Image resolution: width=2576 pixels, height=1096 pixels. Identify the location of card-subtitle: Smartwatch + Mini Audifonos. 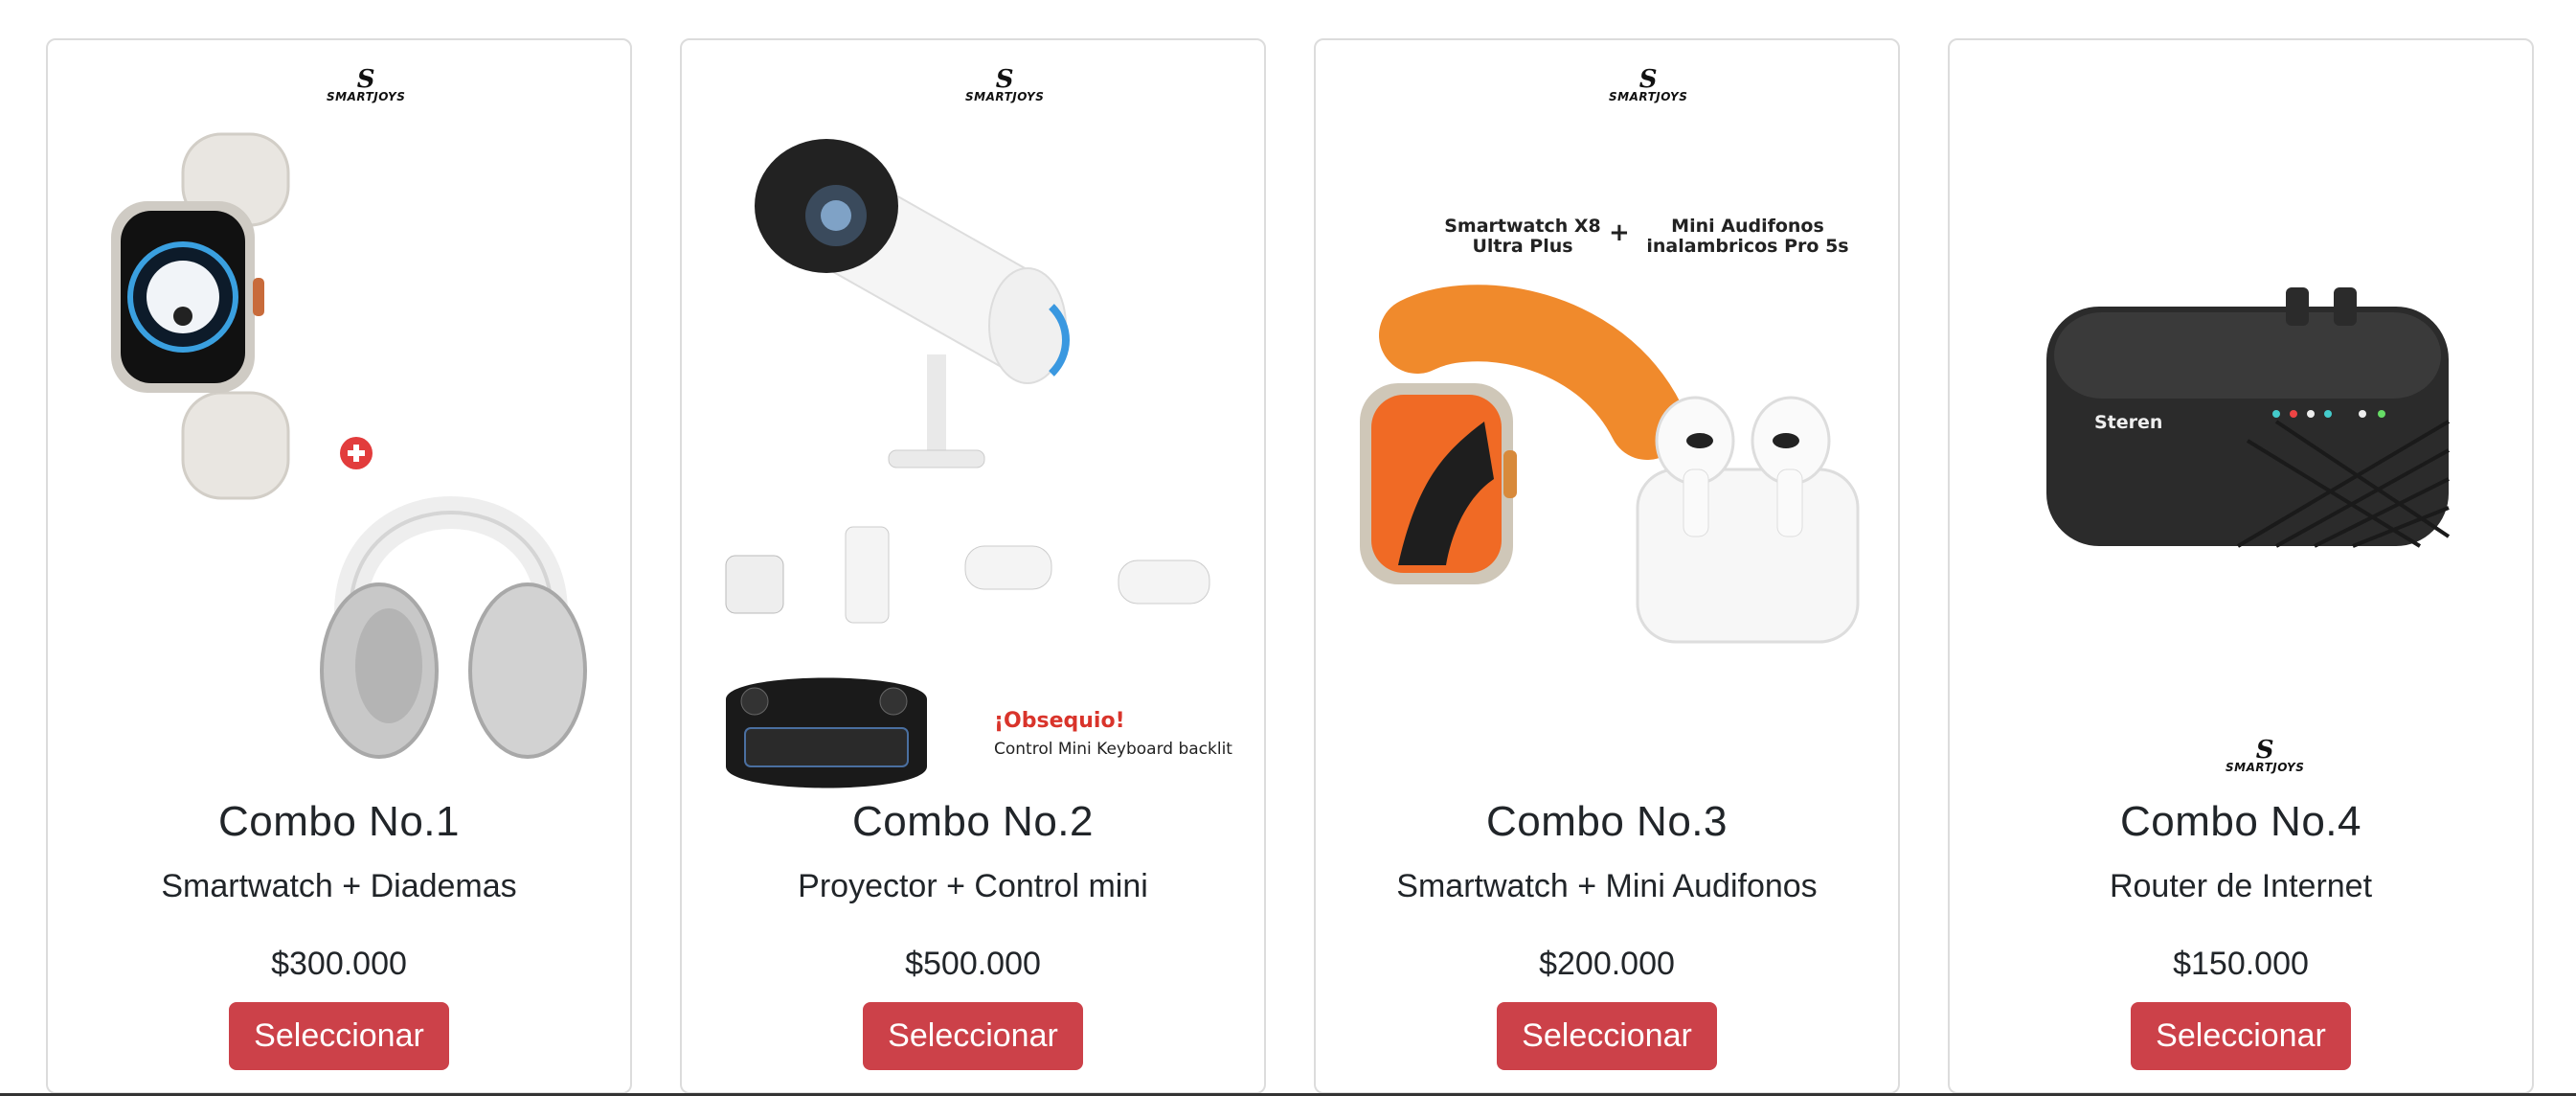
(1607, 885).